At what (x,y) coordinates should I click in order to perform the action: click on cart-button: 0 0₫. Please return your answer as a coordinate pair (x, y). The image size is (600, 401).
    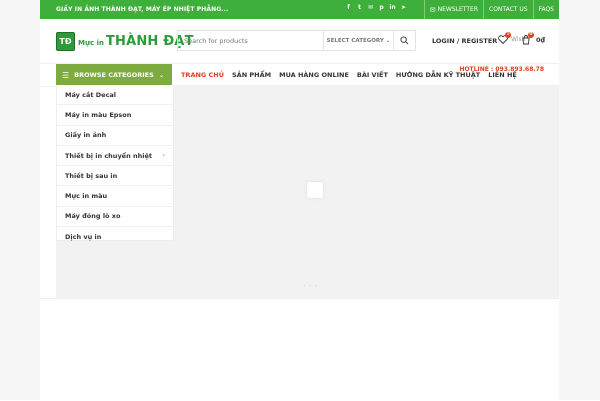
    Looking at the image, I should click on (533, 38).